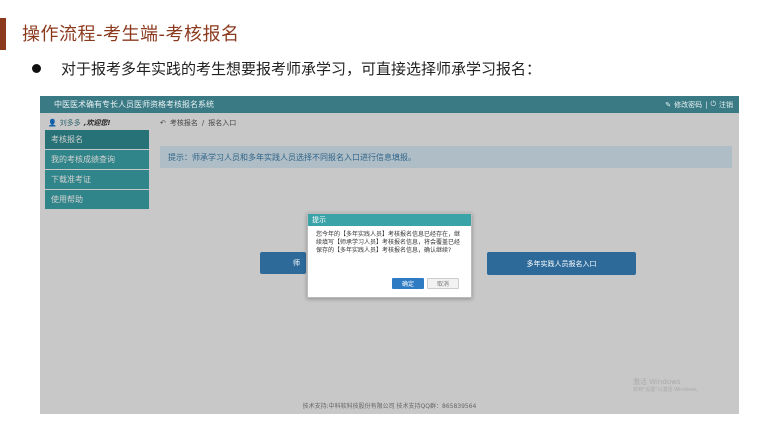 Image resolution: width=778 pixels, height=432 pixels. I want to click on bullet-text: 对于报考多年实践的考生想要报考师承学习，可直接选择师承学习报名：, so click(301, 69).